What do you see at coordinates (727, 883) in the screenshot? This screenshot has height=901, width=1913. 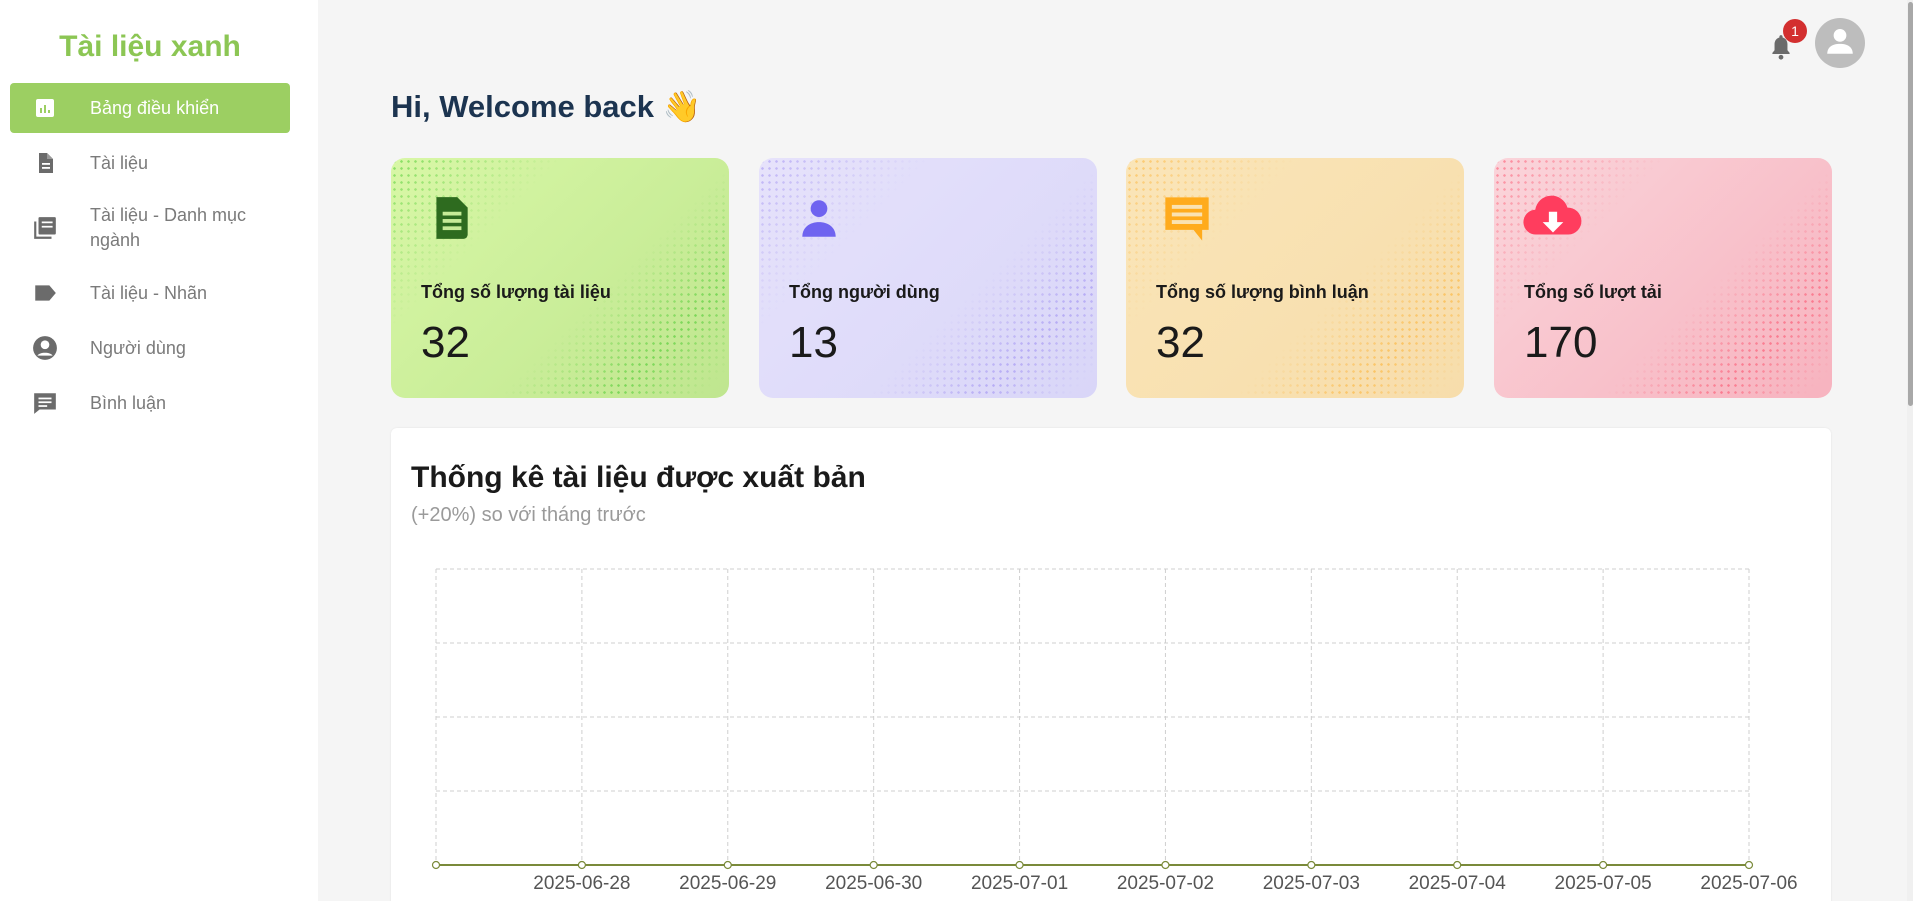 I see `x-tick-label: 2025-06-29` at bounding box center [727, 883].